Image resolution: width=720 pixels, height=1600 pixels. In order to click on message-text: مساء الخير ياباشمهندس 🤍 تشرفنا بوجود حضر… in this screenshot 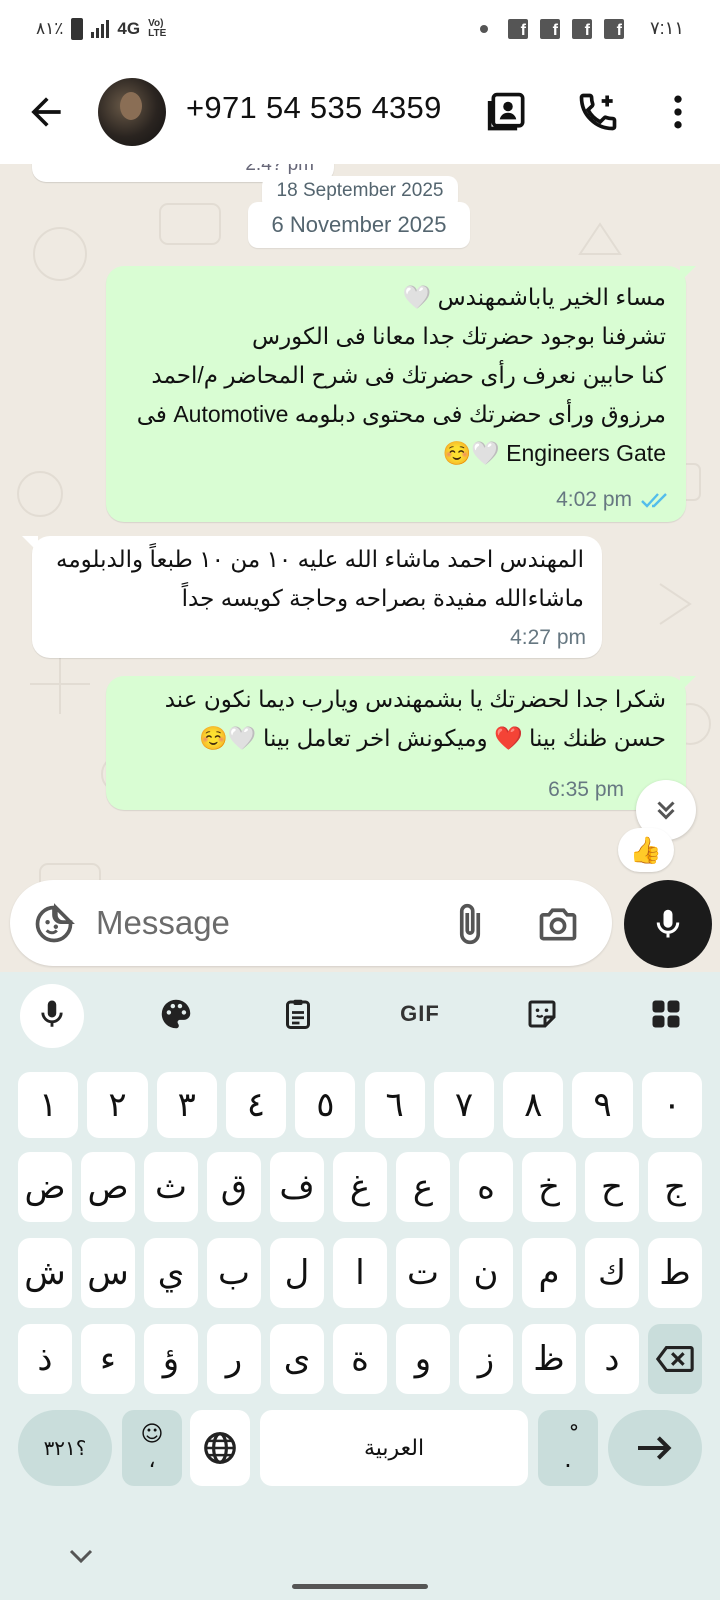, I will do `click(401, 375)`.